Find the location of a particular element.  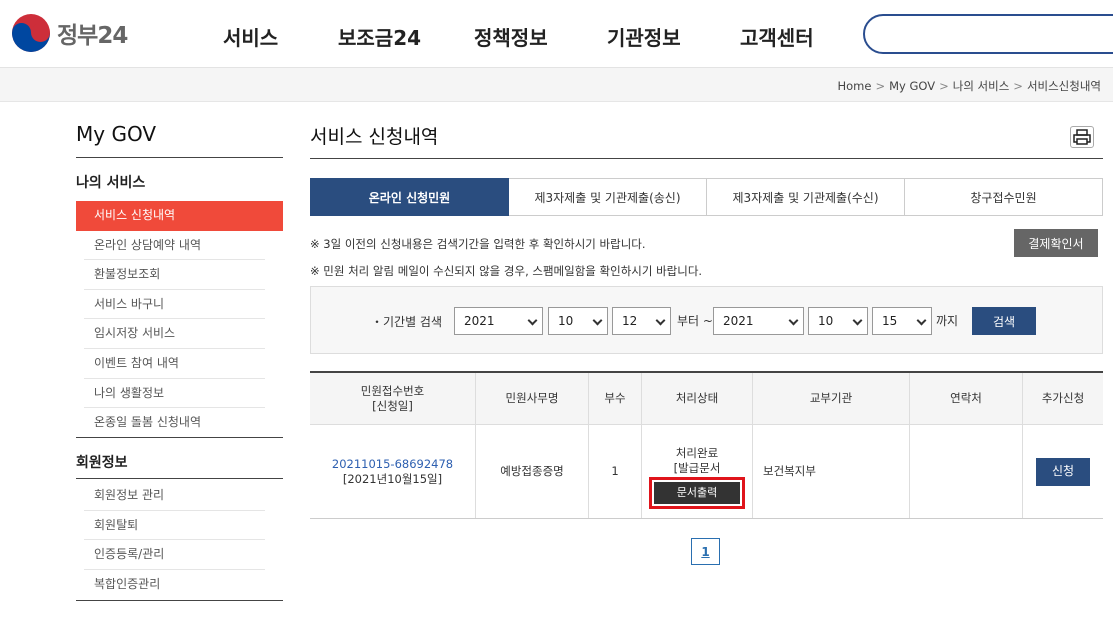

tab-third-party-send: 제3자제출 및 기관제출(송신) is located at coordinates (608, 197).